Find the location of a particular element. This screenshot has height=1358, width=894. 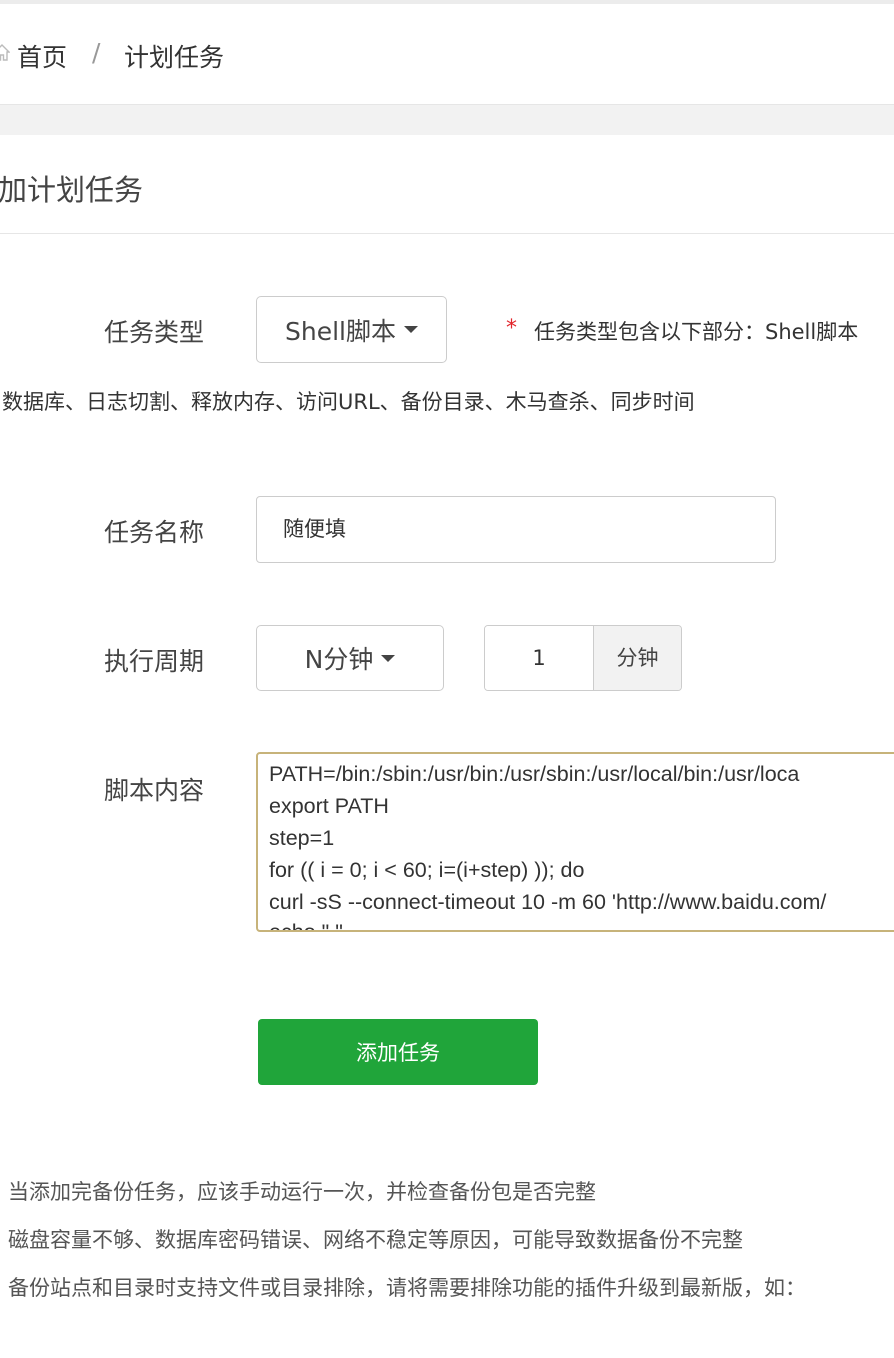

script-line: echo " " is located at coordinates (306, 926).